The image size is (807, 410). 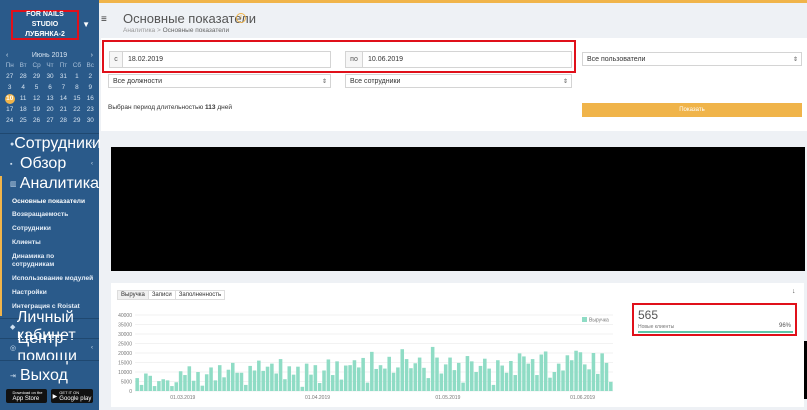 I want to click on sidebar-item-label: Сотрудники, so click(x=57, y=143).